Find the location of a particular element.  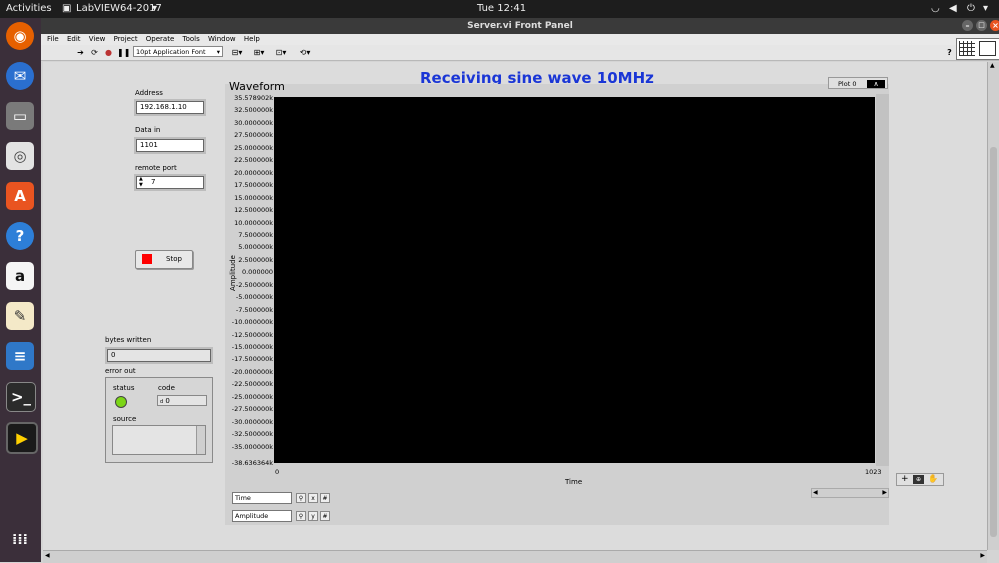

menu-view: View is located at coordinates (97, 39).